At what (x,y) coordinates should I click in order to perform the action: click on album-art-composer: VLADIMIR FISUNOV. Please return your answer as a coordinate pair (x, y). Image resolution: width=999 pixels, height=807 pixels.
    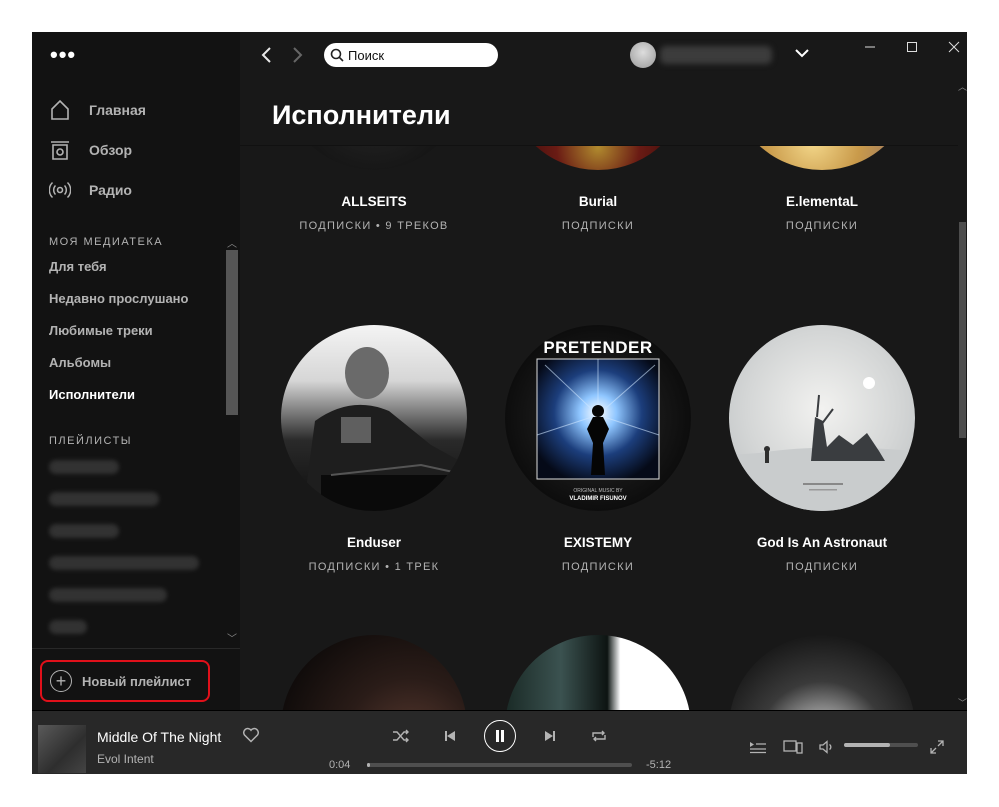
    Looking at the image, I should click on (597, 499).